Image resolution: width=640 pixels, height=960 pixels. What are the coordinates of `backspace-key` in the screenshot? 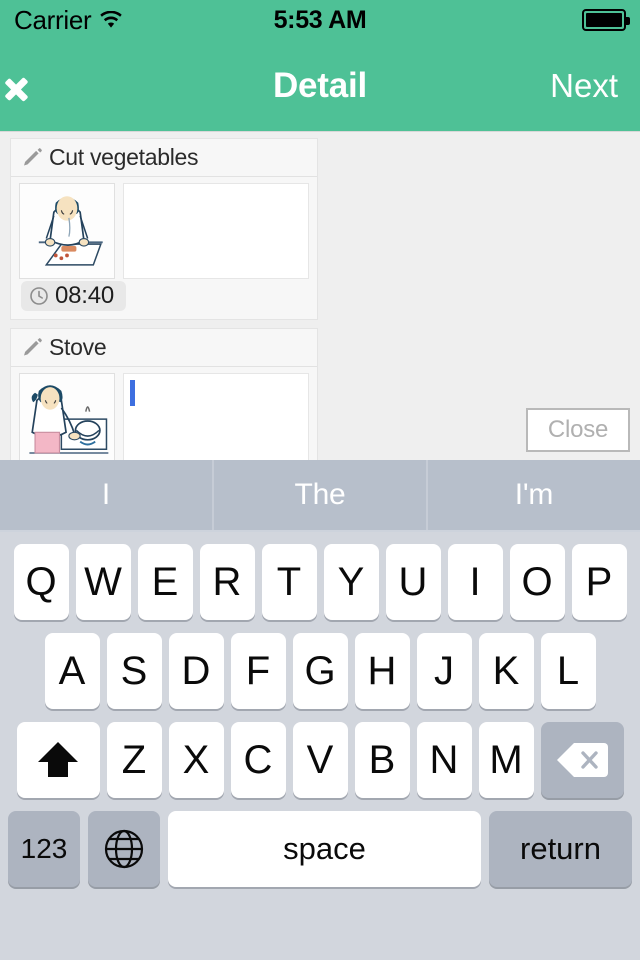 It's located at (582, 760).